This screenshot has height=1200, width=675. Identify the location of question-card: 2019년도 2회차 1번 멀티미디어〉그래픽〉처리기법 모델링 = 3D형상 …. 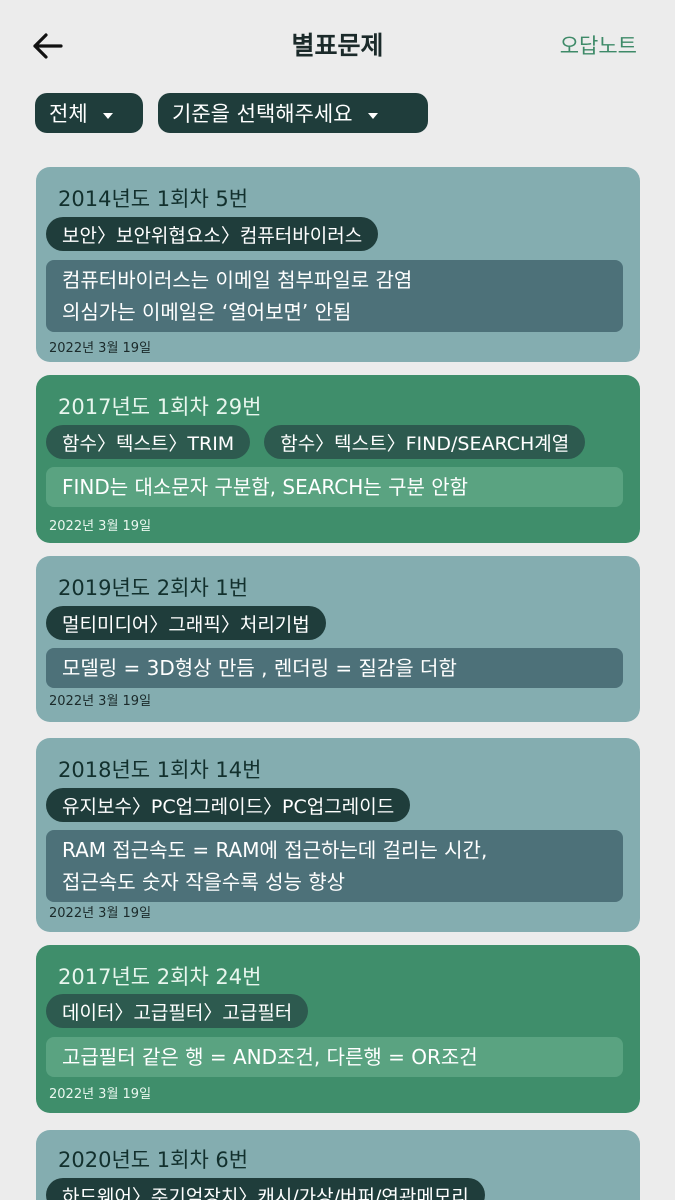
(338, 639).